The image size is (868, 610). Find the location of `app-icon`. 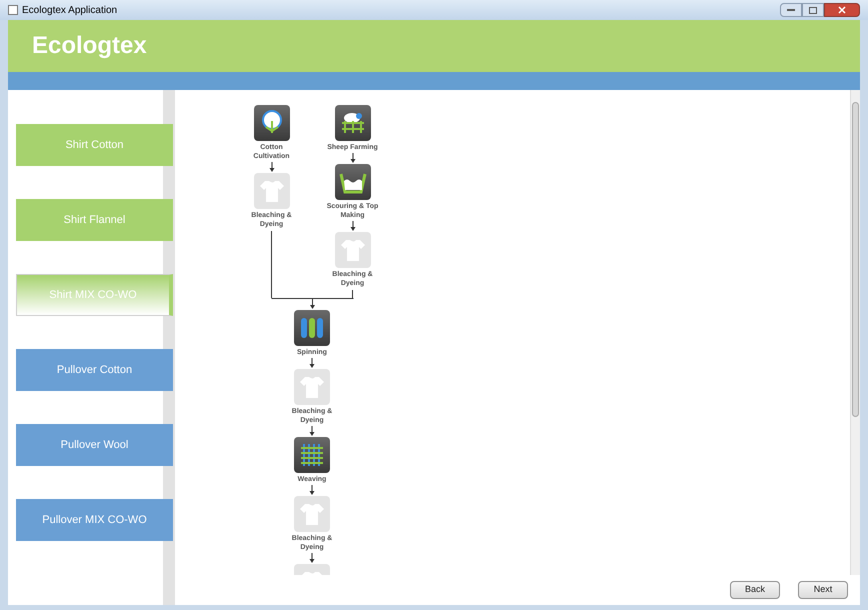

app-icon is located at coordinates (13, 10).